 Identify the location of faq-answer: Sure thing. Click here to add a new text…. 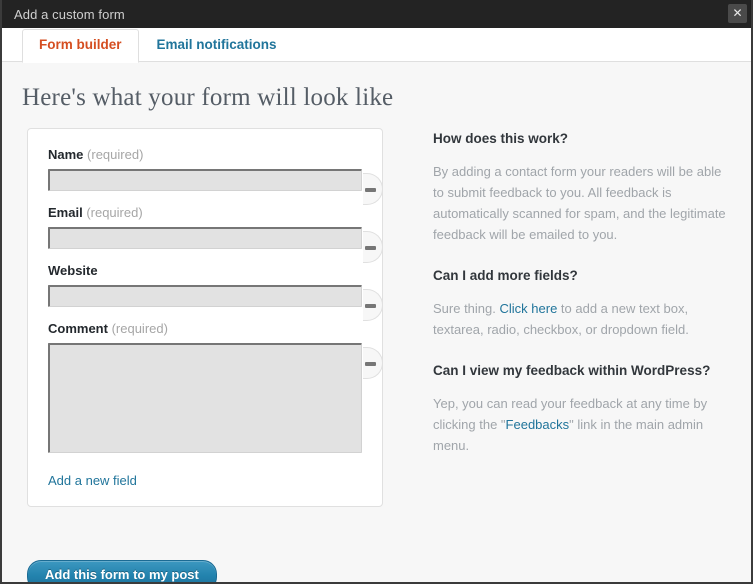
(584, 319).